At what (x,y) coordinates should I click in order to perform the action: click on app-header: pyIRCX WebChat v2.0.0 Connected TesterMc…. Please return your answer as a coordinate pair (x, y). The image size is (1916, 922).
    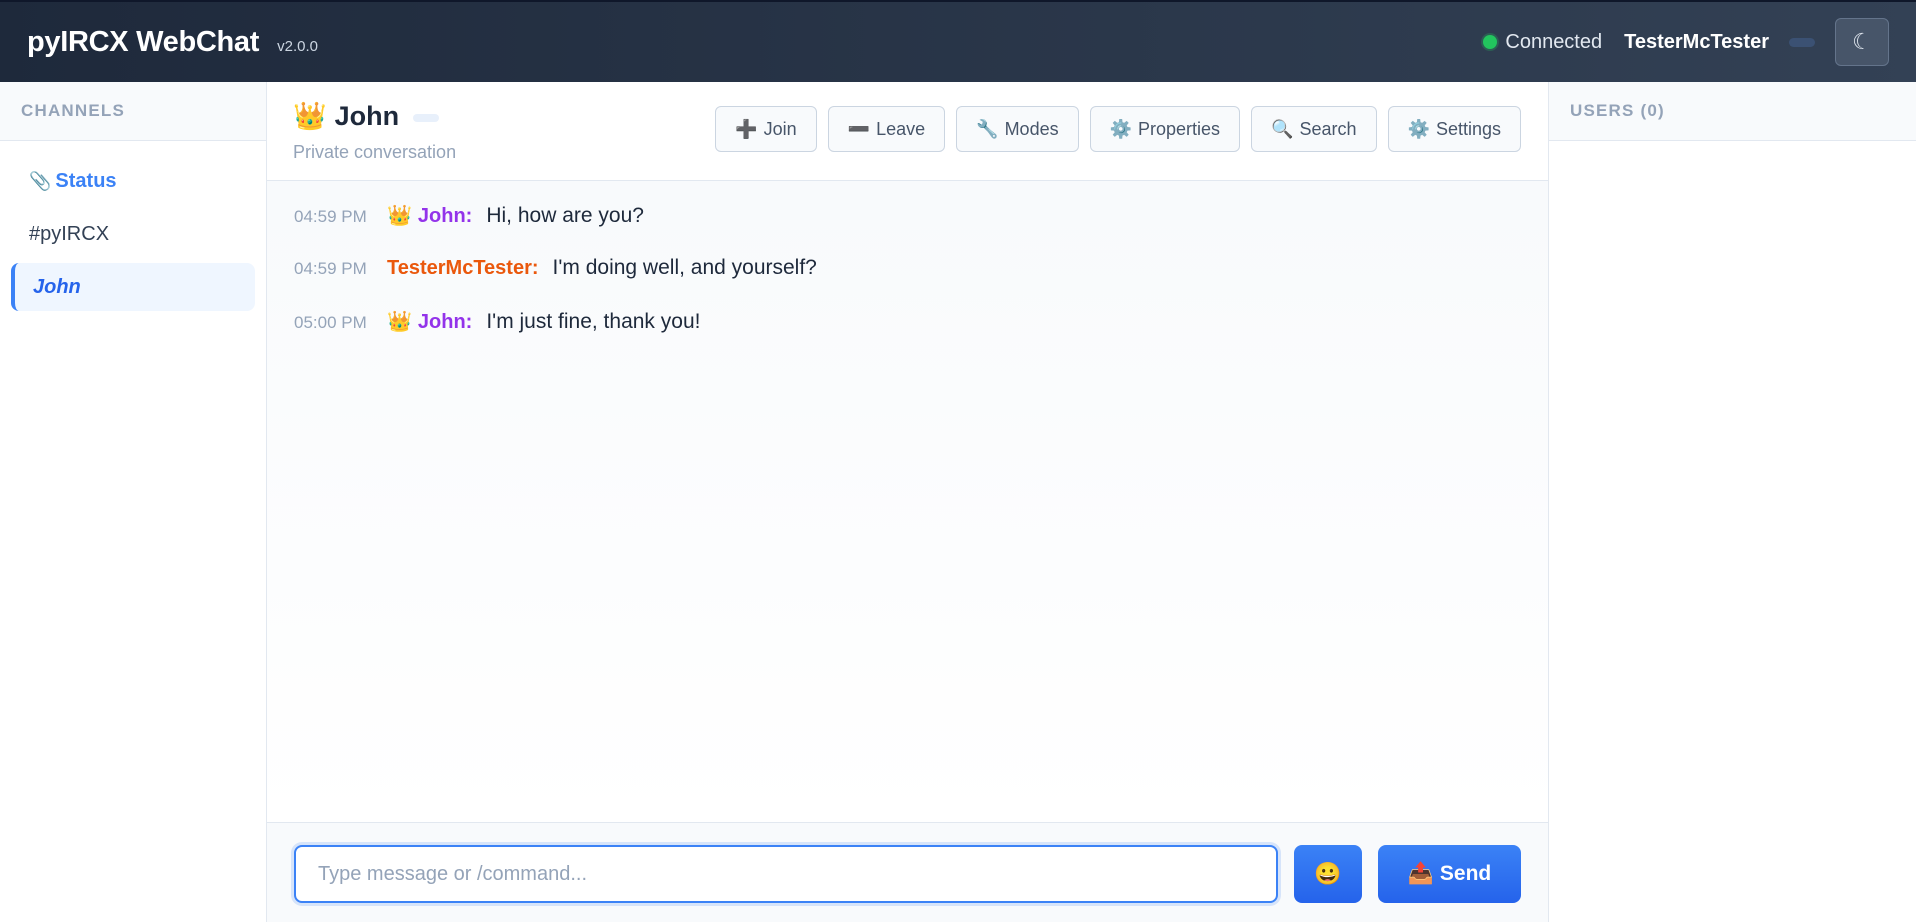
    Looking at the image, I should click on (958, 41).